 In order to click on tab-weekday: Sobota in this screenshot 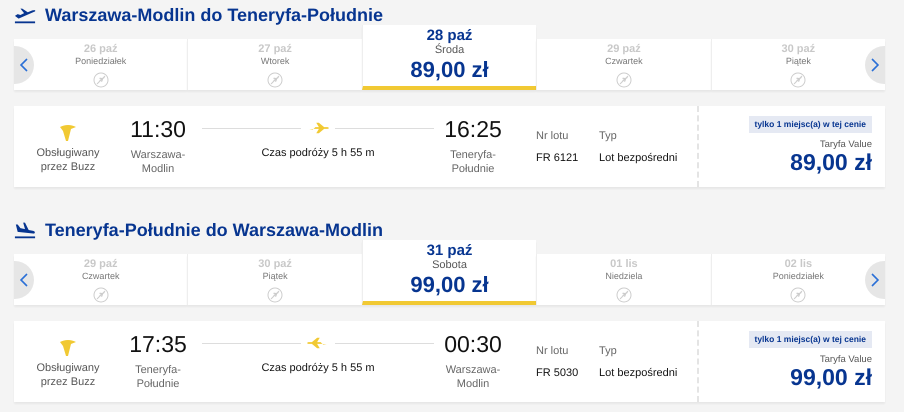, I will do `click(449, 265)`.